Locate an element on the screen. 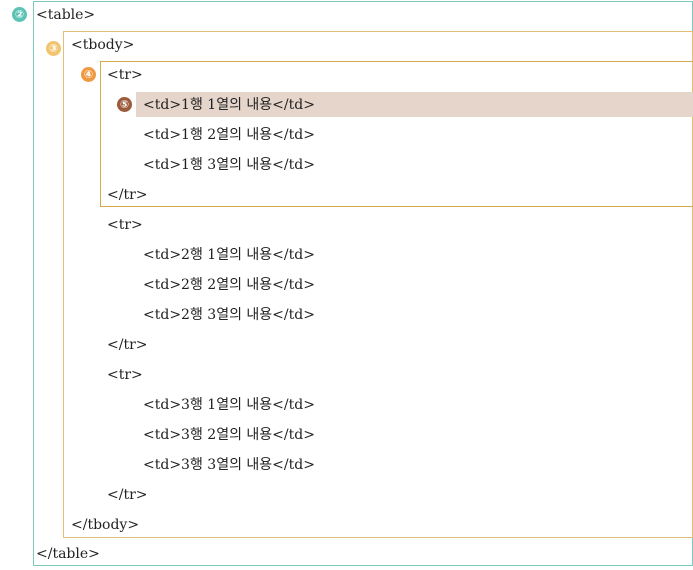  marker-5: ⑤ is located at coordinates (124, 104).